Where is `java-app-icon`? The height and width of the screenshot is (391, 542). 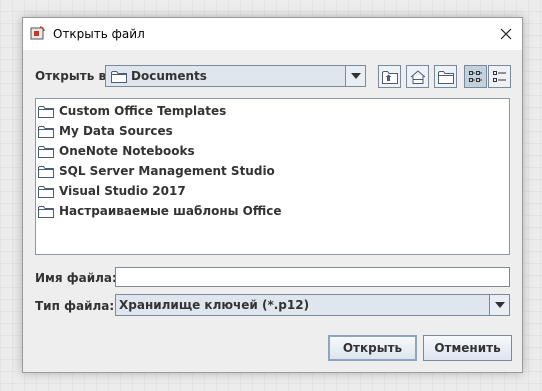 java-app-icon is located at coordinates (37, 33).